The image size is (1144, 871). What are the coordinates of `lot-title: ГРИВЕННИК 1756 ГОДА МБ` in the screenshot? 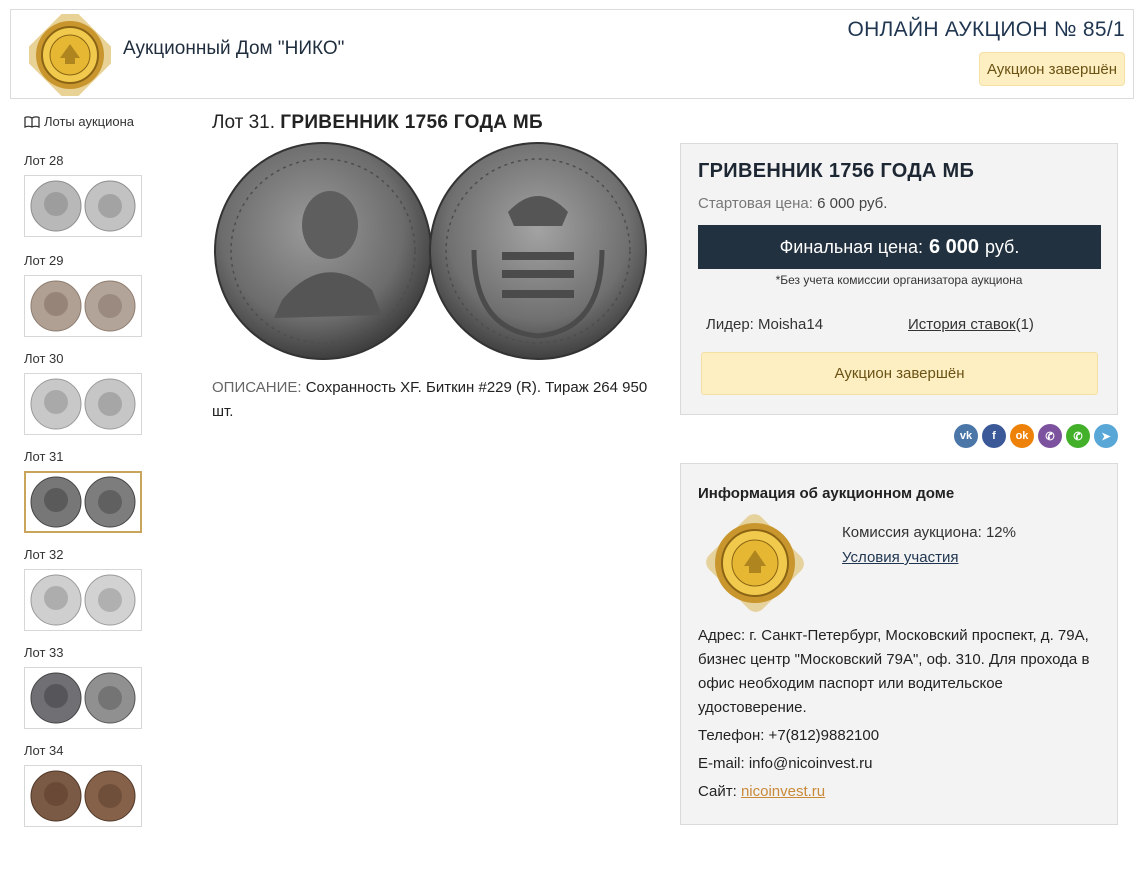 It's located at (411, 122).